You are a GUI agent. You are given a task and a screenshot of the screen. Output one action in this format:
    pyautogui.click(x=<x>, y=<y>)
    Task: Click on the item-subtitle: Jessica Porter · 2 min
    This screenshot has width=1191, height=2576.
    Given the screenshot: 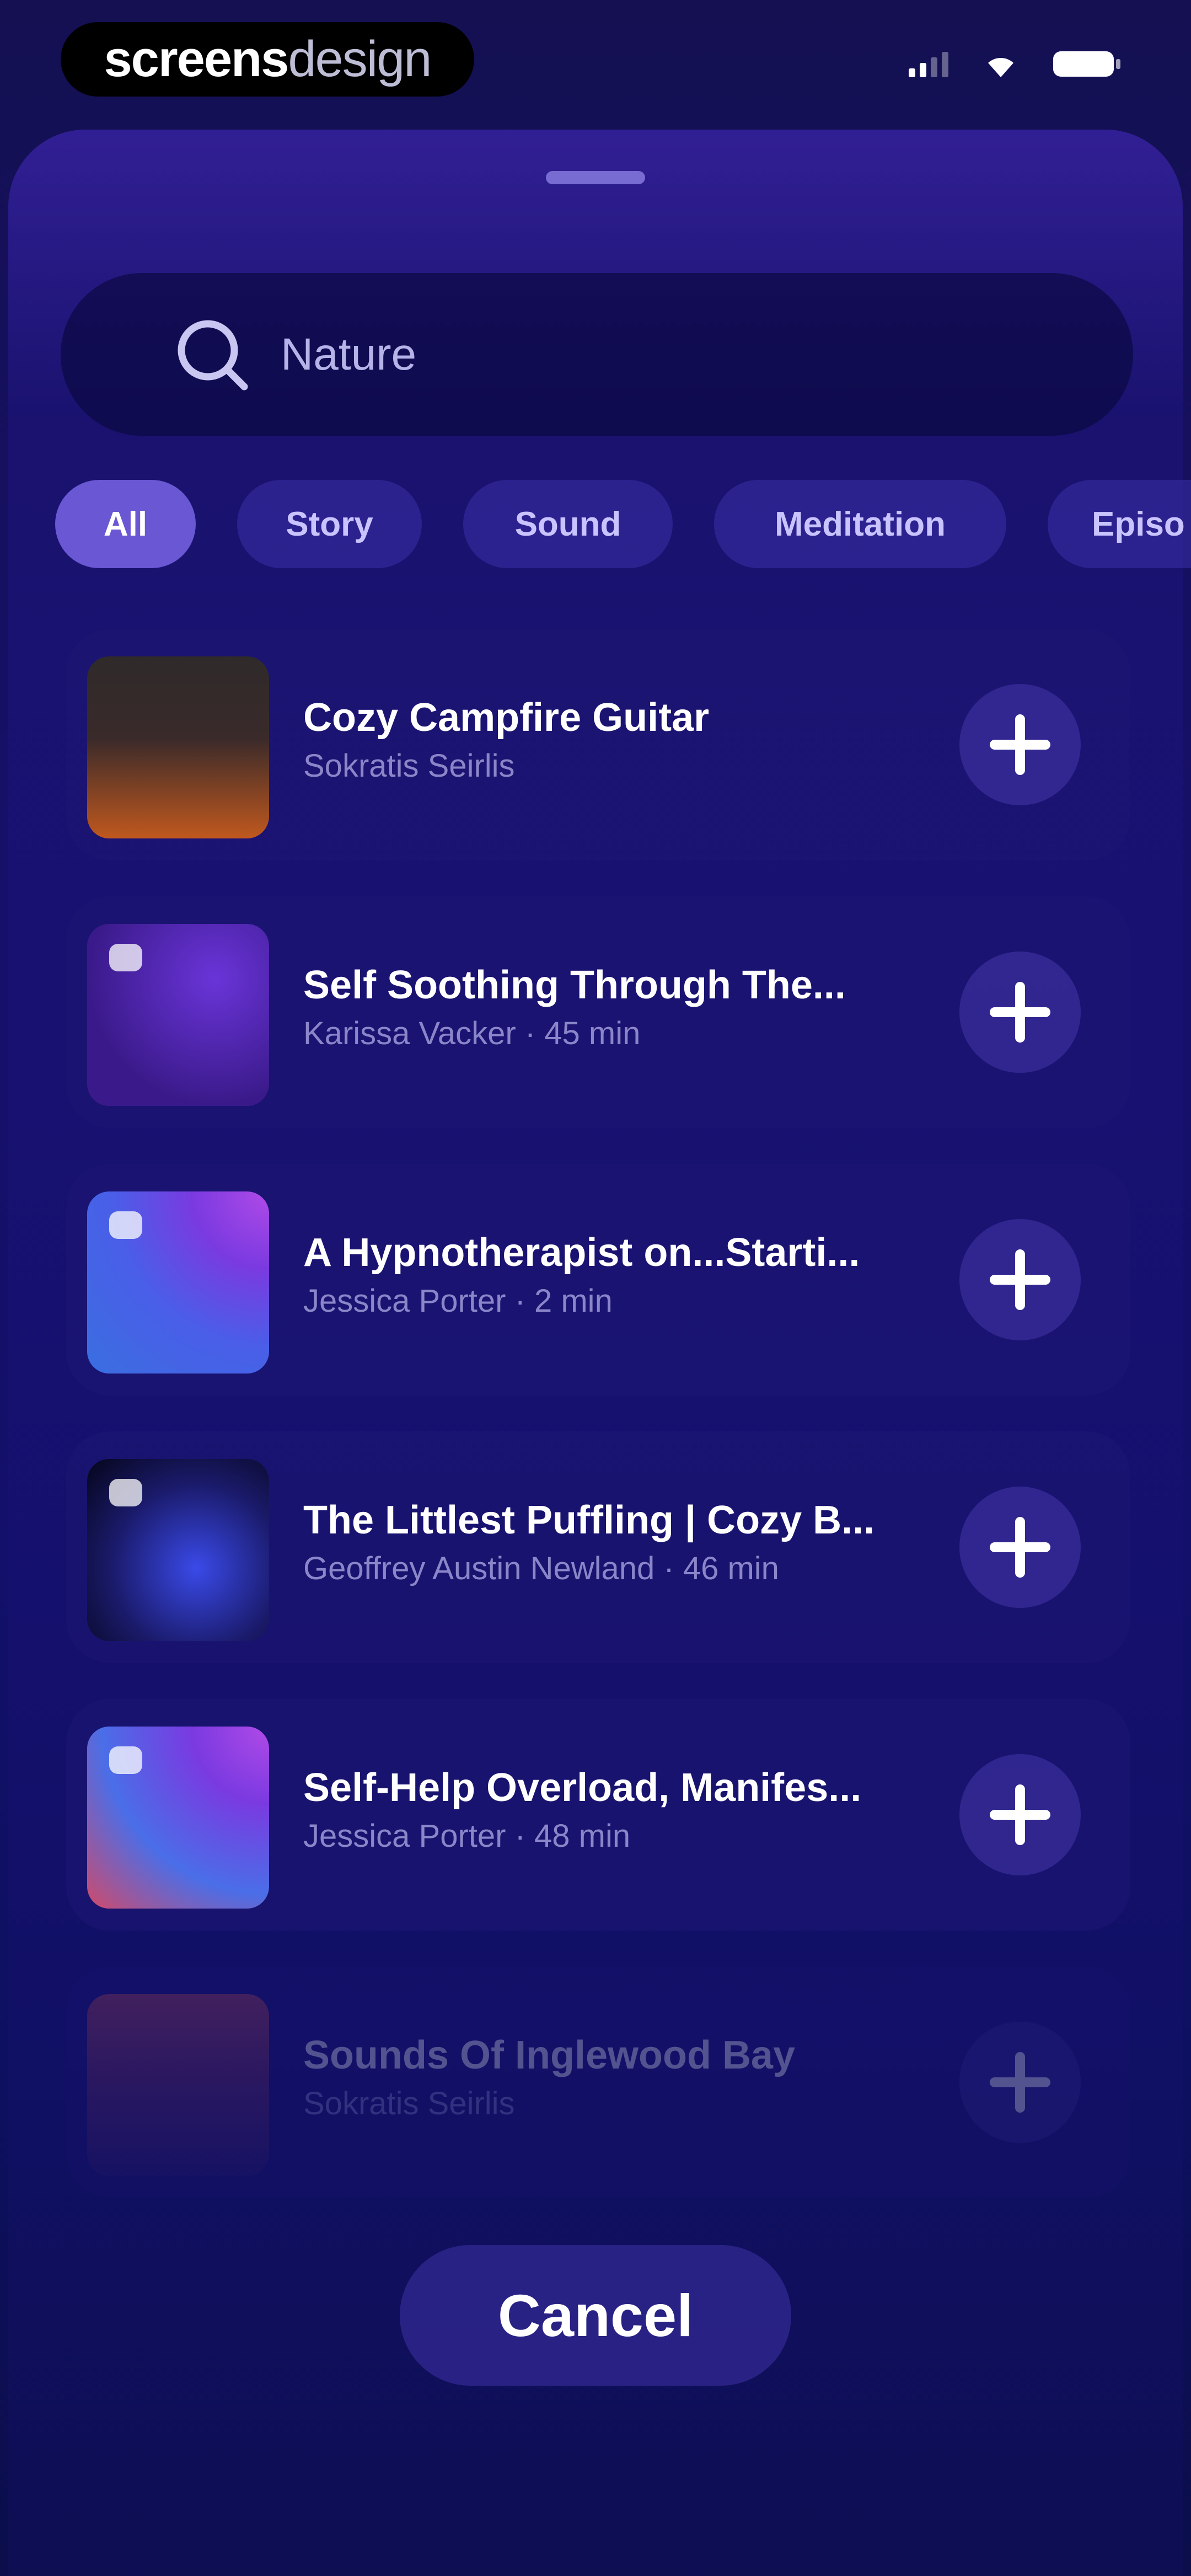 What is the action you would take?
    pyautogui.click(x=458, y=1301)
    